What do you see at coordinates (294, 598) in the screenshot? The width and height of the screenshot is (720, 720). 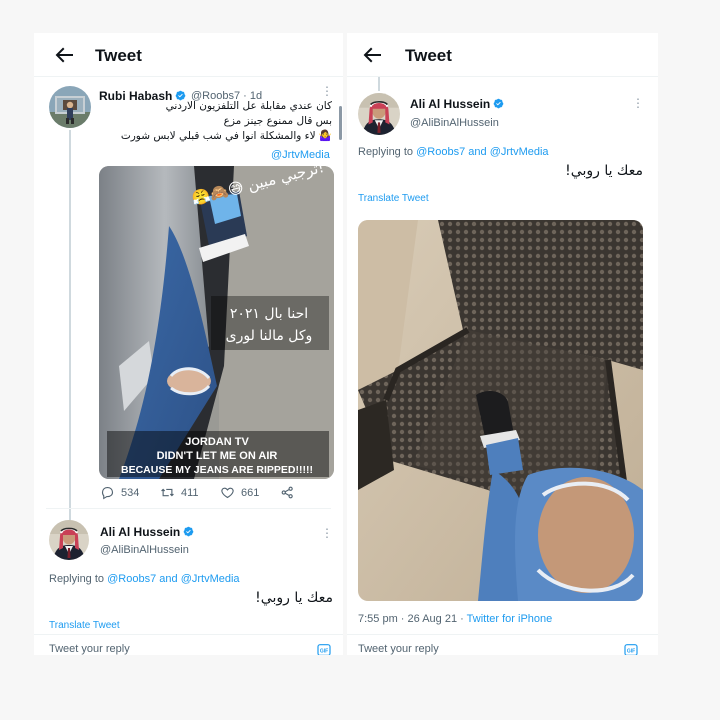 I see `reply-text: معك يا روبي!` at bounding box center [294, 598].